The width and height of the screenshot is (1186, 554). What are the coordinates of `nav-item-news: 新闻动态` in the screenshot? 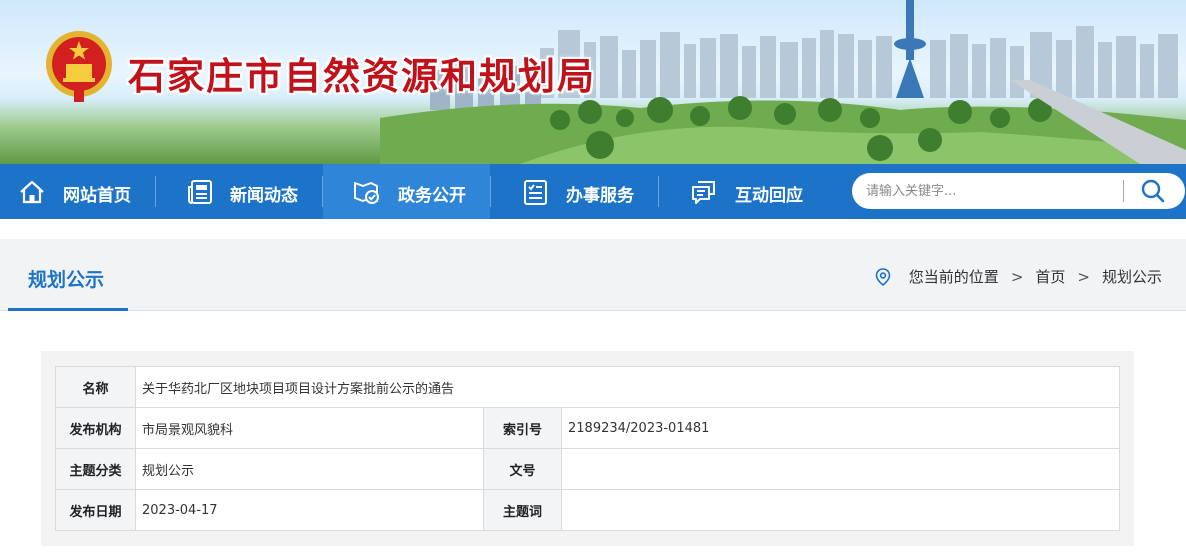 It's located at (239, 191).